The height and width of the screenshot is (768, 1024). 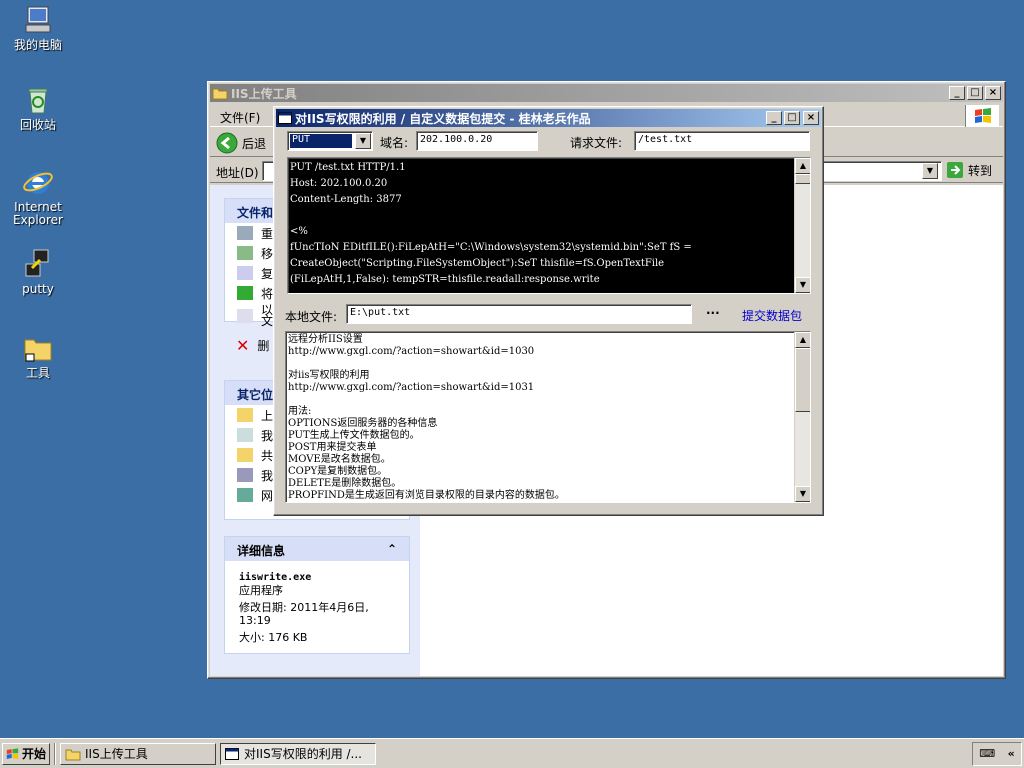 What do you see at coordinates (345, 483) in the screenshot?
I see `text-line: DELETE是删除数据包。` at bounding box center [345, 483].